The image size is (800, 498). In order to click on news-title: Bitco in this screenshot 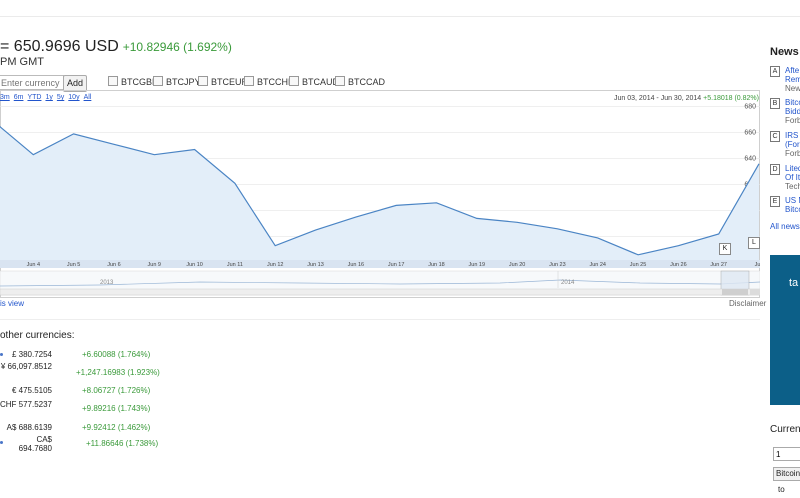, I will do `click(792, 102)`.